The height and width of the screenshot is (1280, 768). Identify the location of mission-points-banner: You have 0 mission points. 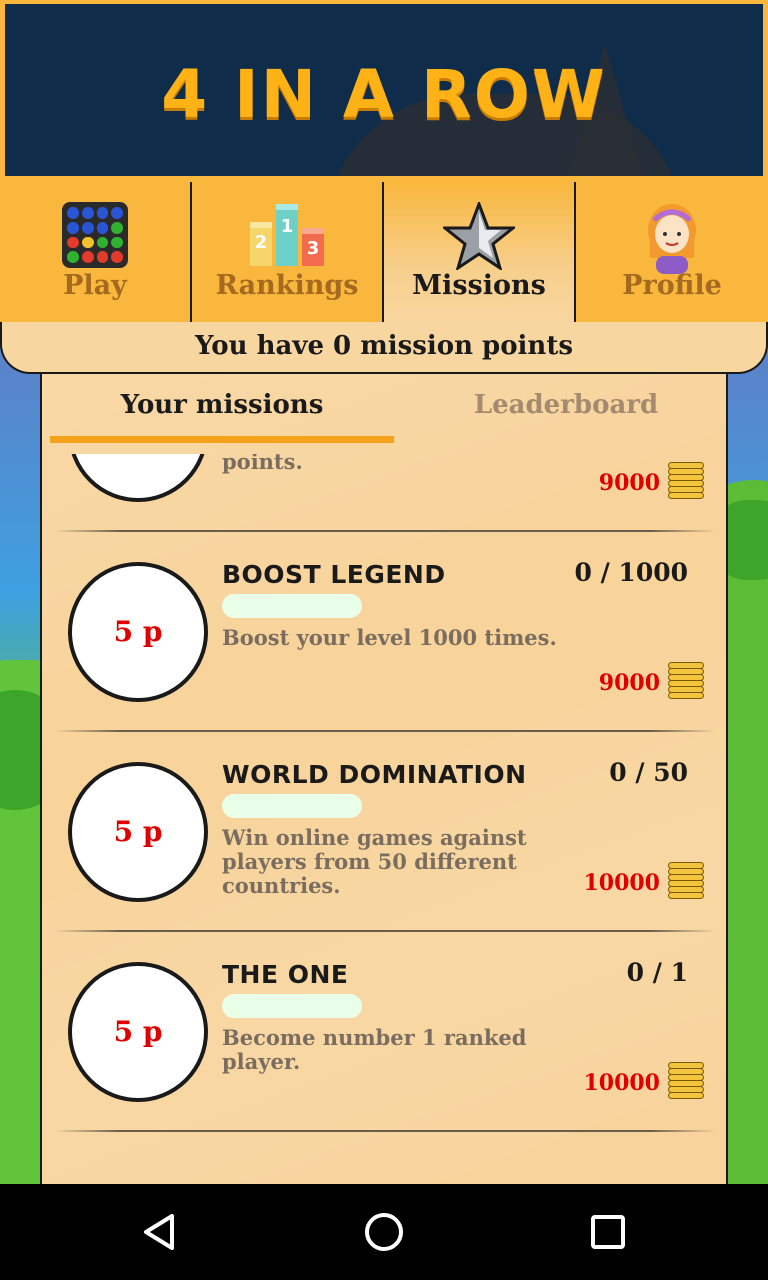
(384, 348).